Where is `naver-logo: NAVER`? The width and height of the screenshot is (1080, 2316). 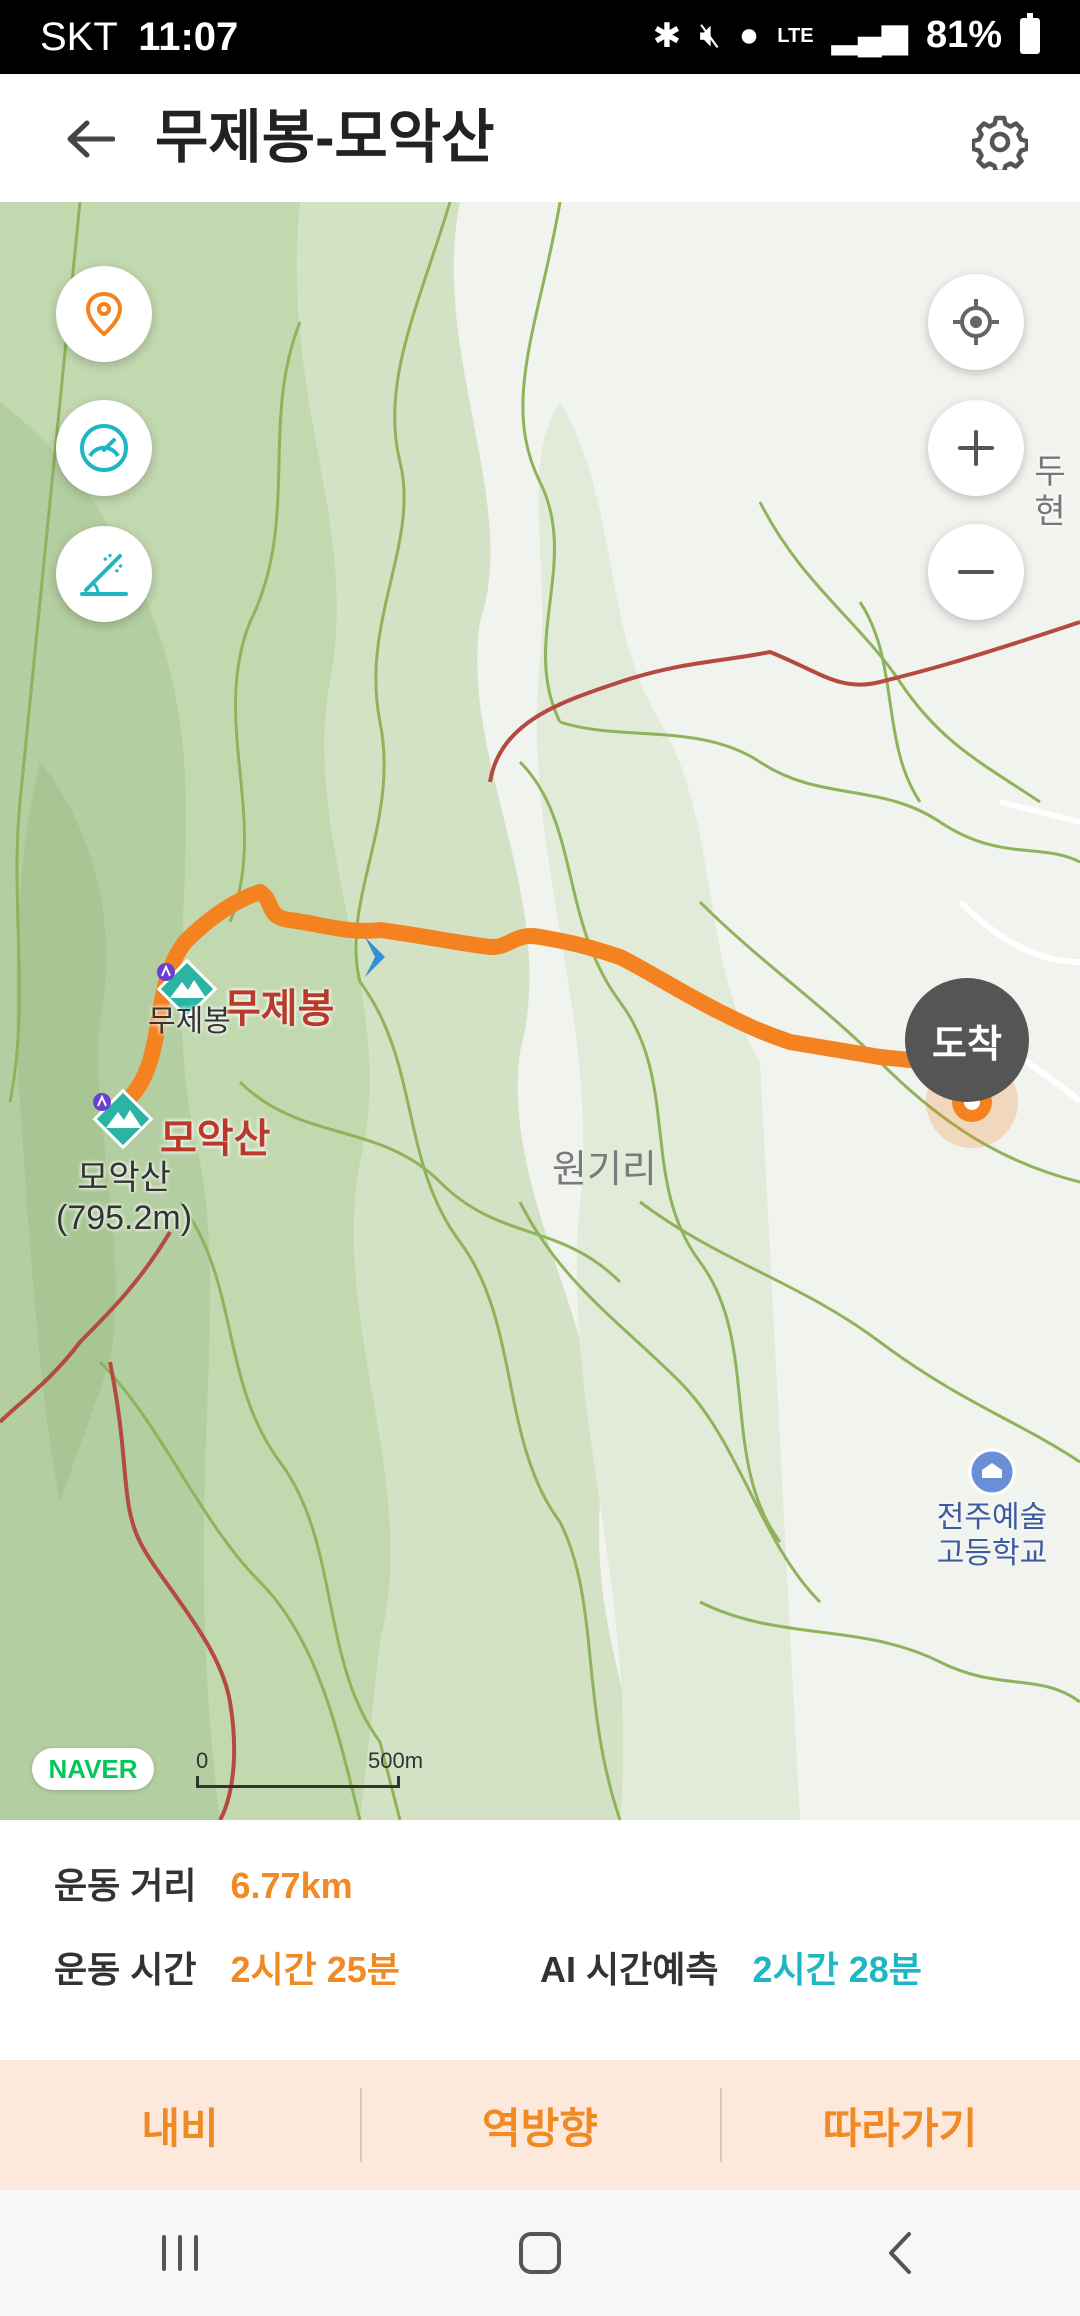
naver-logo: NAVER is located at coordinates (93, 1769).